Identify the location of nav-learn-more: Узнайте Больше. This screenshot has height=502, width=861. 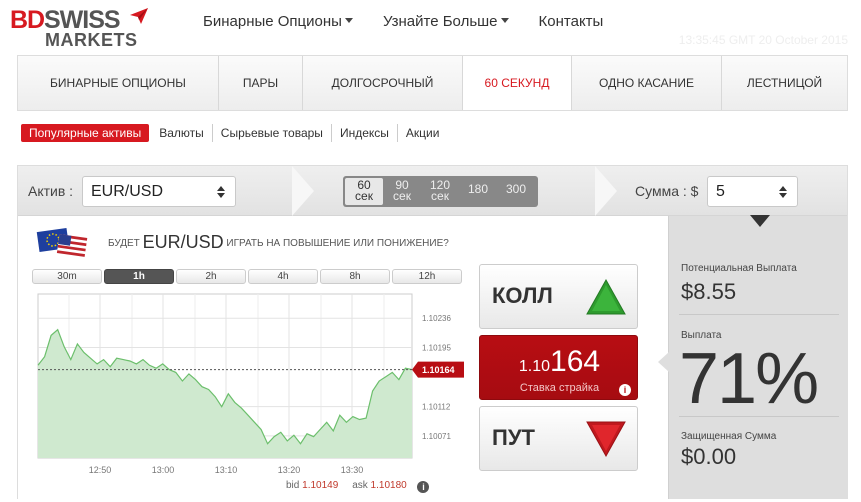
(446, 21).